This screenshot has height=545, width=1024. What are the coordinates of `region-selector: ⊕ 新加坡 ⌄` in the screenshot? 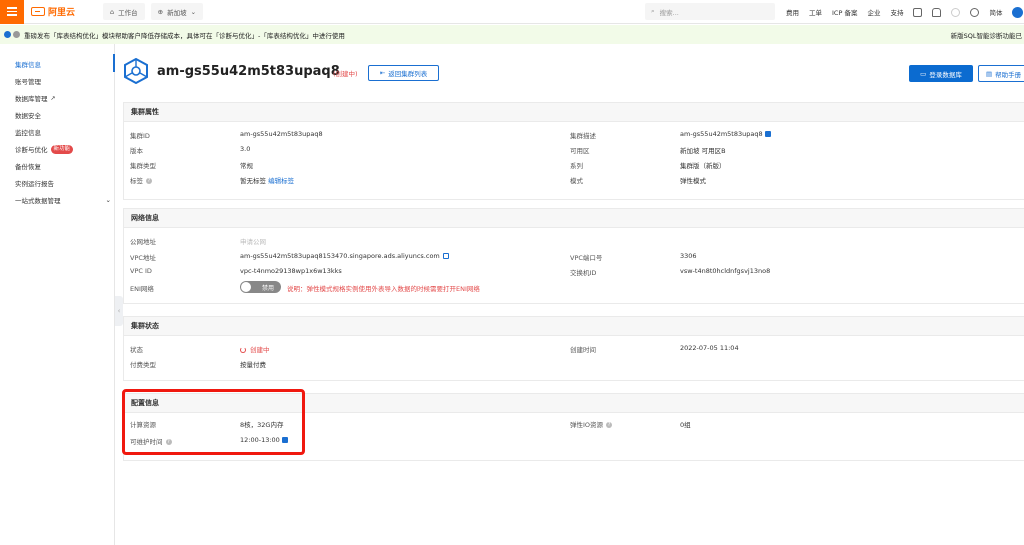 It's located at (177, 11).